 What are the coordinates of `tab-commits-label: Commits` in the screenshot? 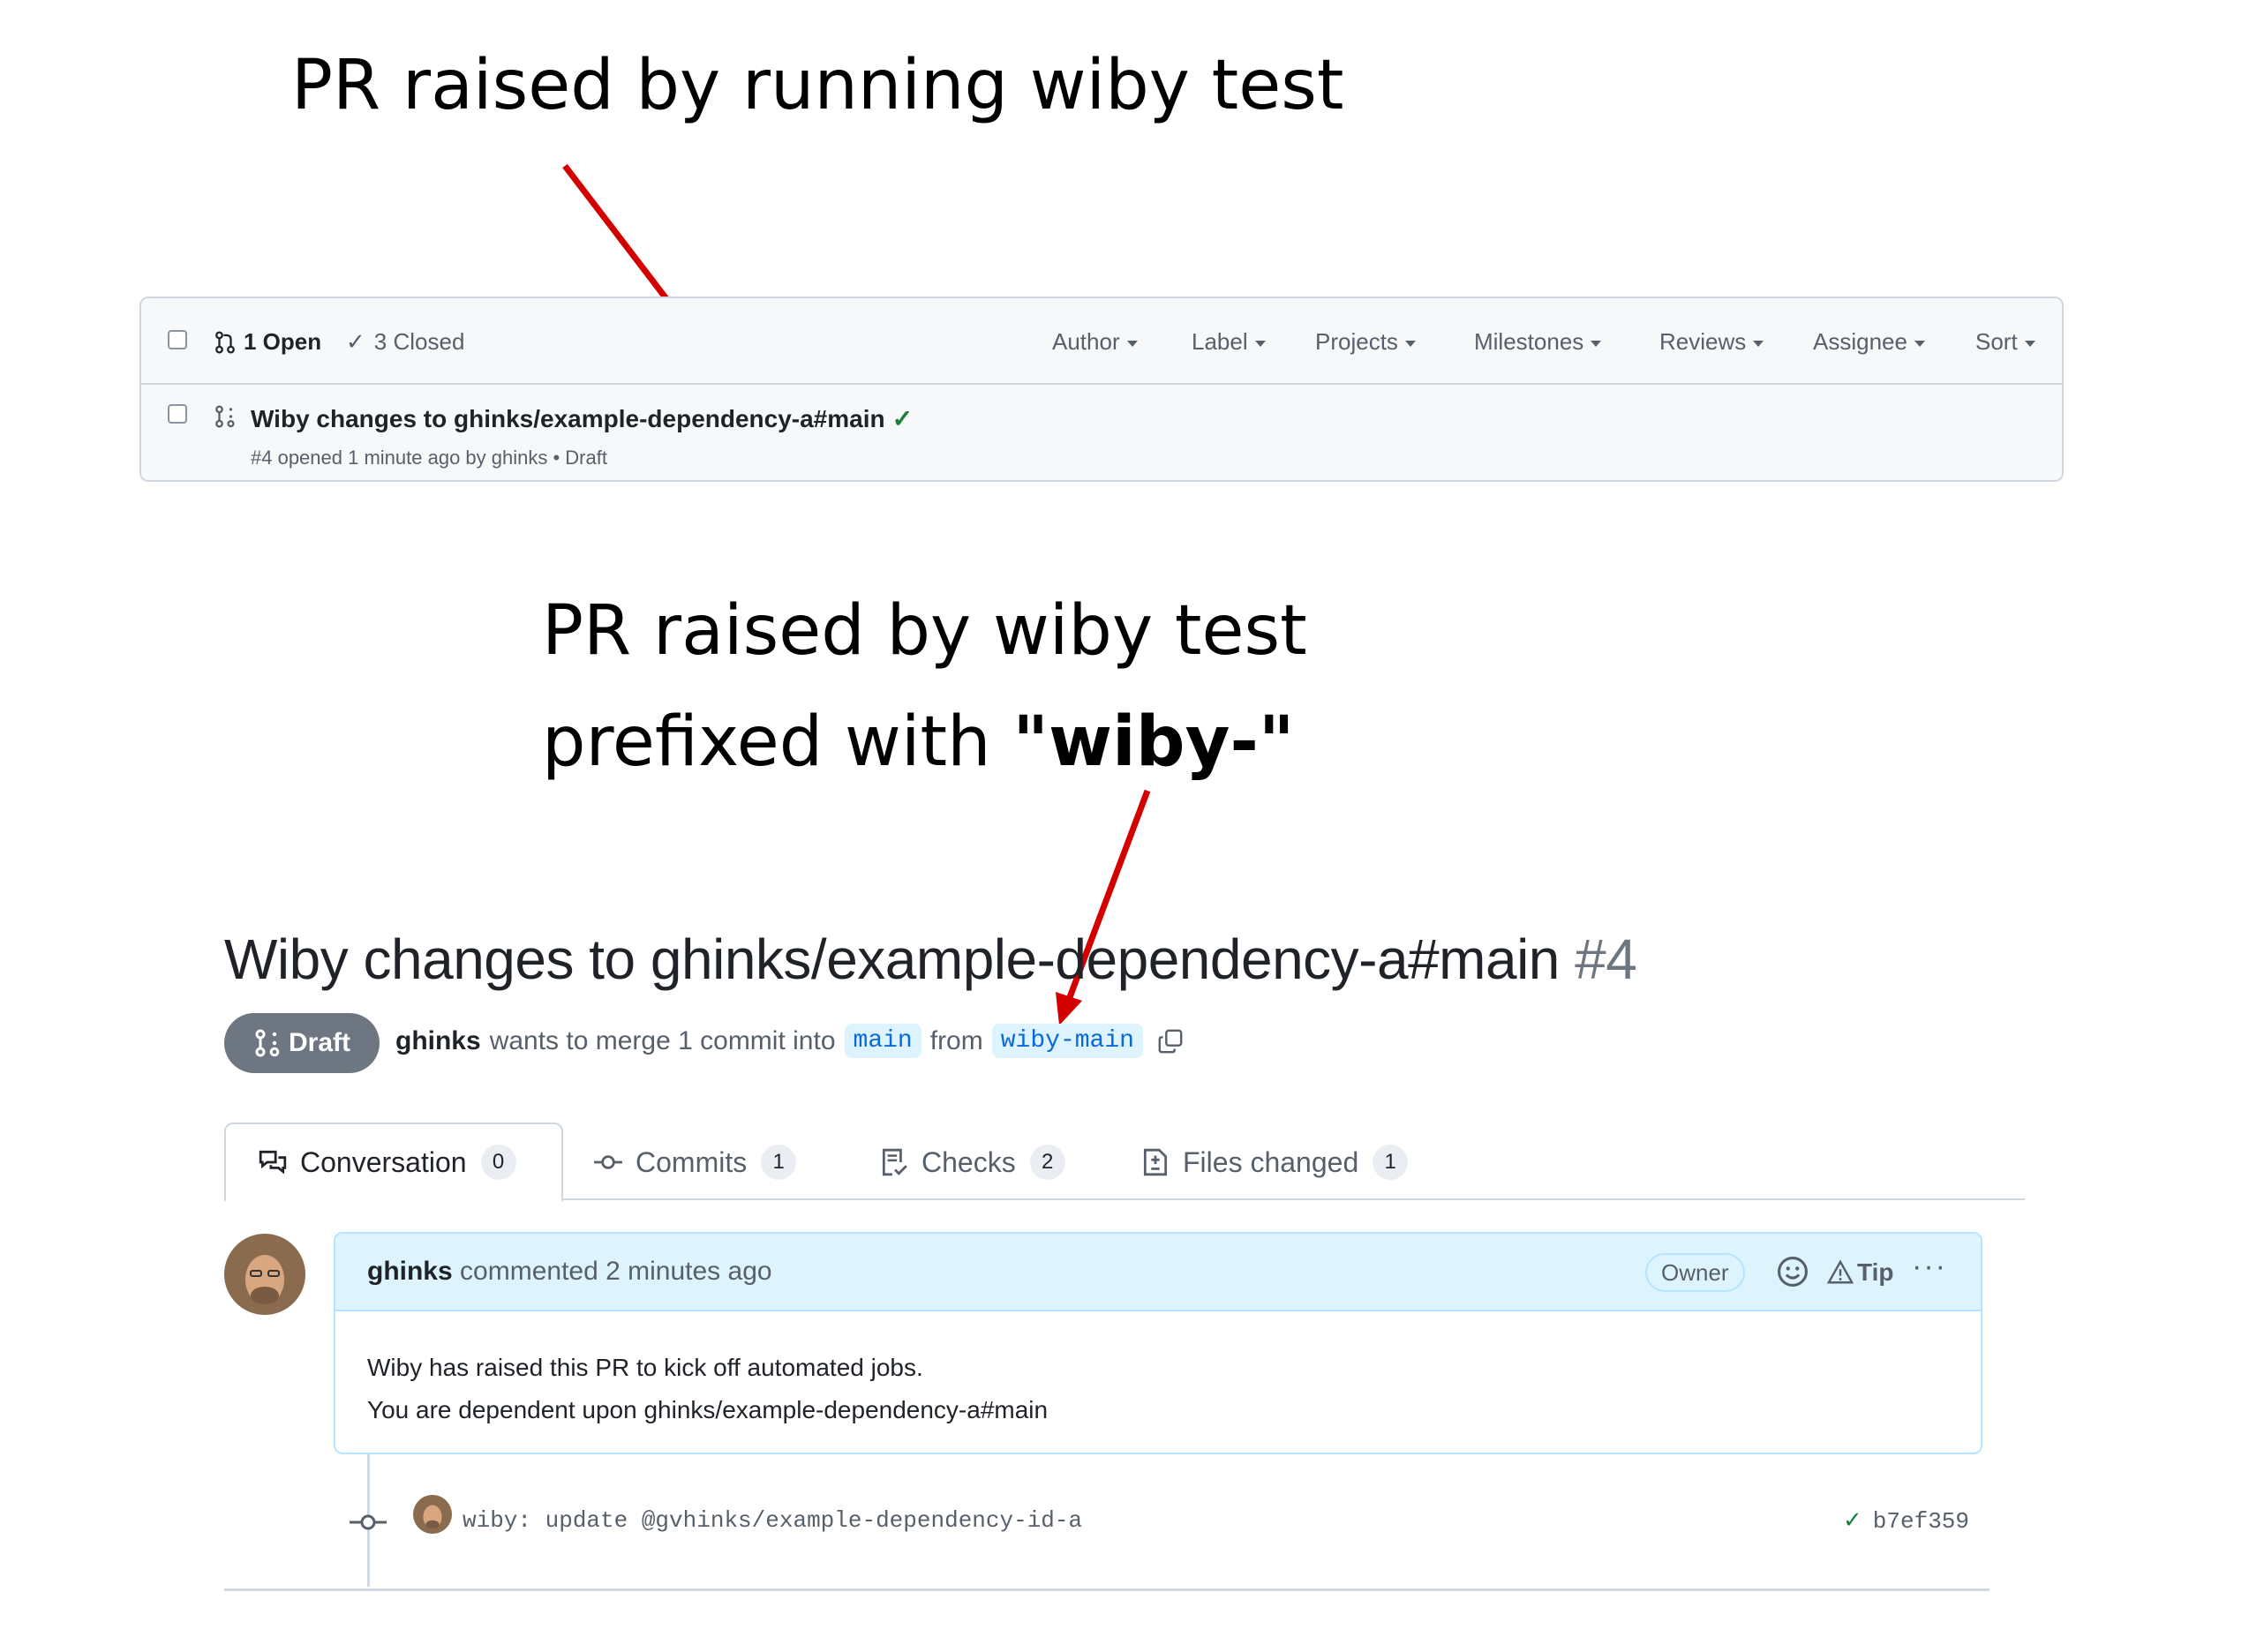 It's located at (692, 1161).